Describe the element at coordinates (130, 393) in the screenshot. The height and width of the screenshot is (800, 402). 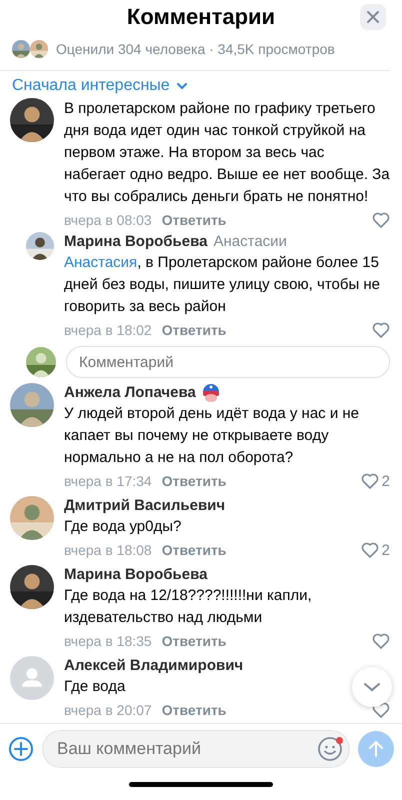
I see `author-name: Анжела Лопачева` at that location.